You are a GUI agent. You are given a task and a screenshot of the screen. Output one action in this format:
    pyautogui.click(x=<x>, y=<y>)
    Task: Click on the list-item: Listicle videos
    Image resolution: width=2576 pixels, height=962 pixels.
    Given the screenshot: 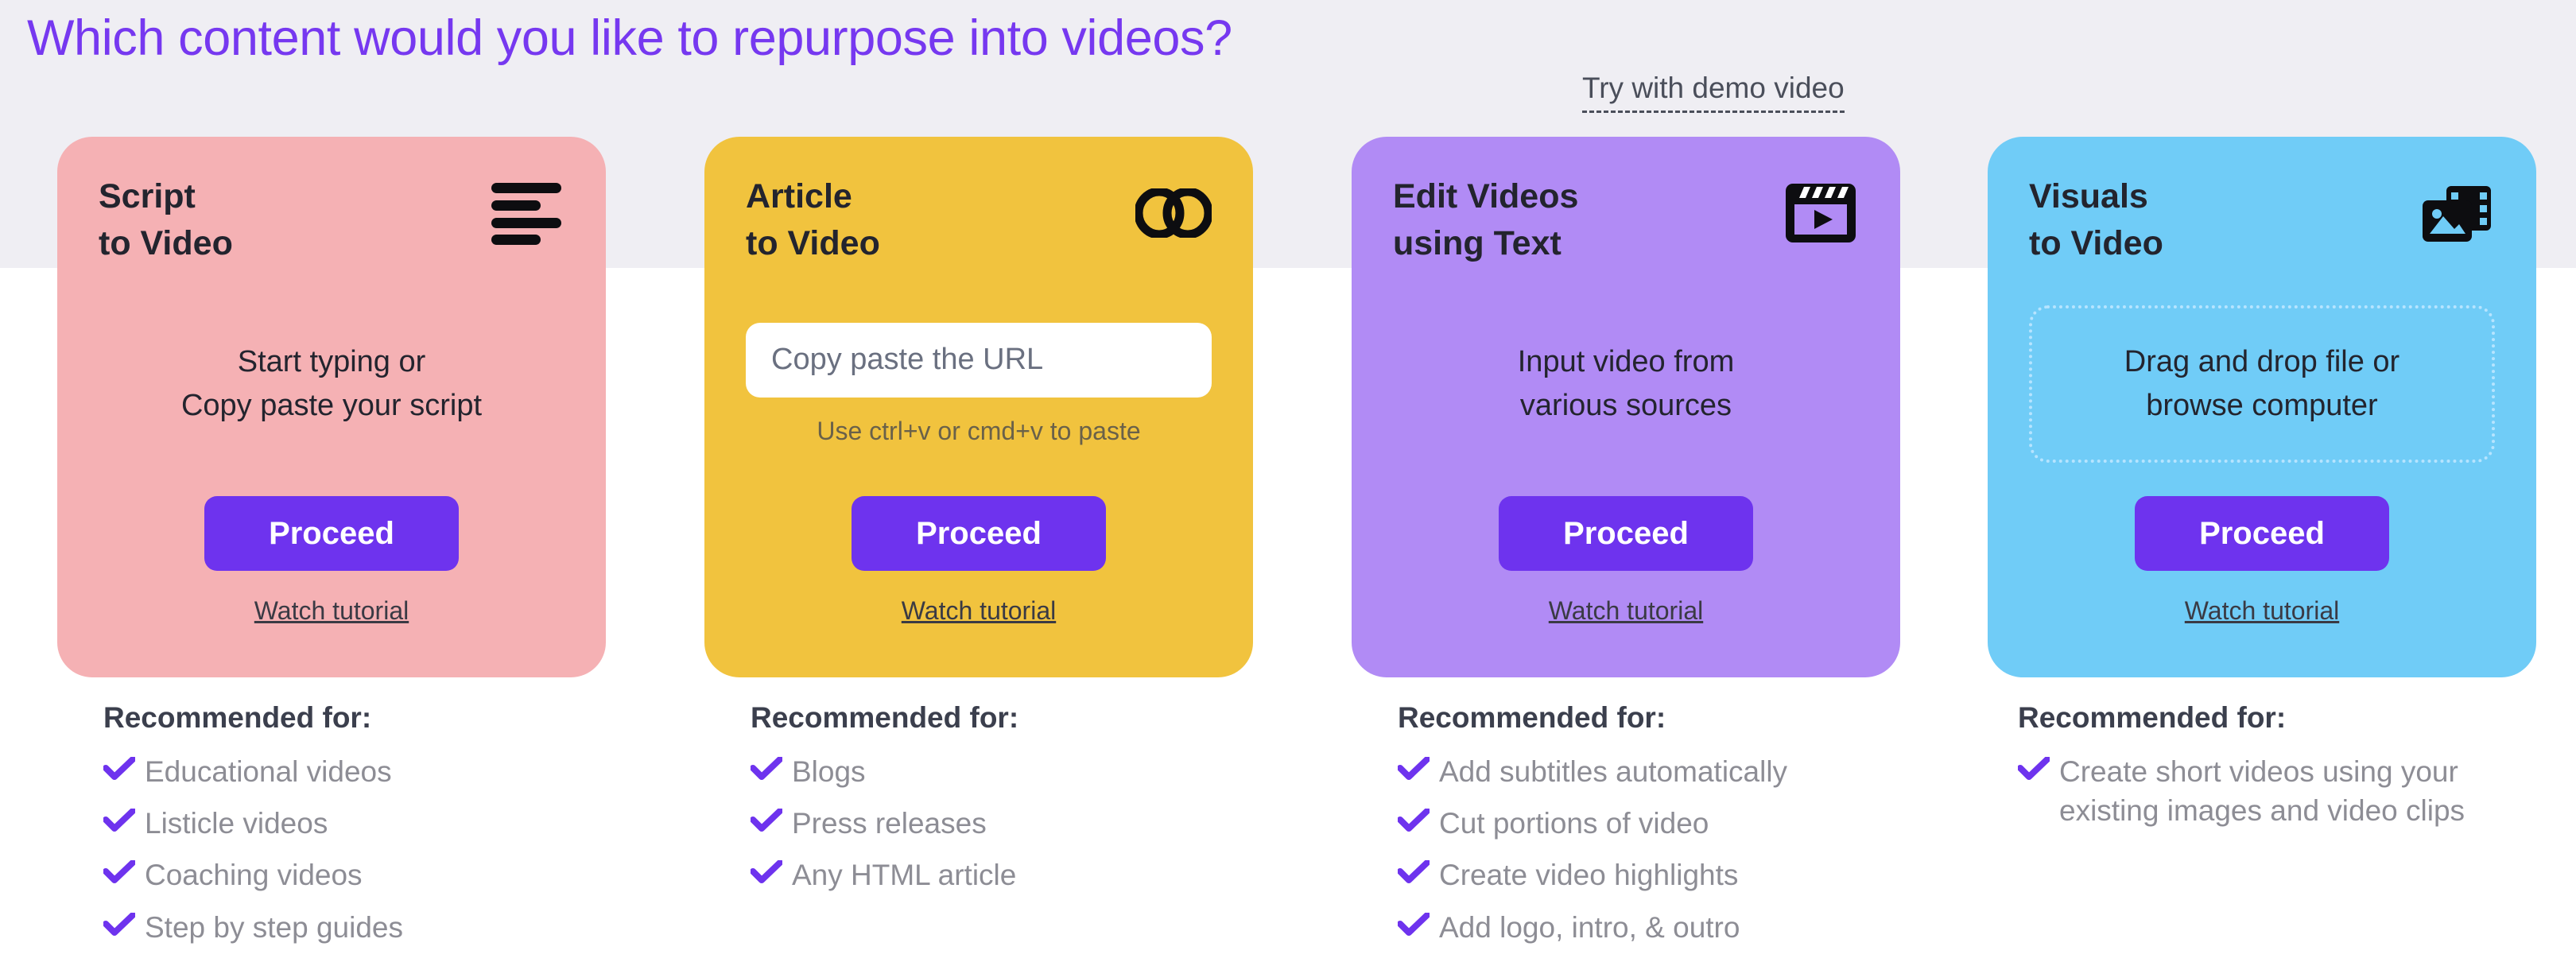 What is the action you would take?
    pyautogui.click(x=357, y=823)
    